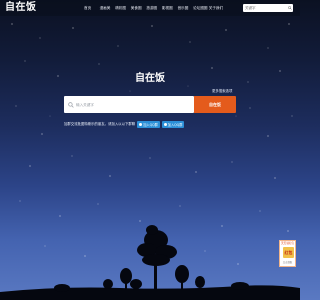 The image size is (320, 300). I want to click on nav-item-travel: 旅游圈, so click(154, 8).